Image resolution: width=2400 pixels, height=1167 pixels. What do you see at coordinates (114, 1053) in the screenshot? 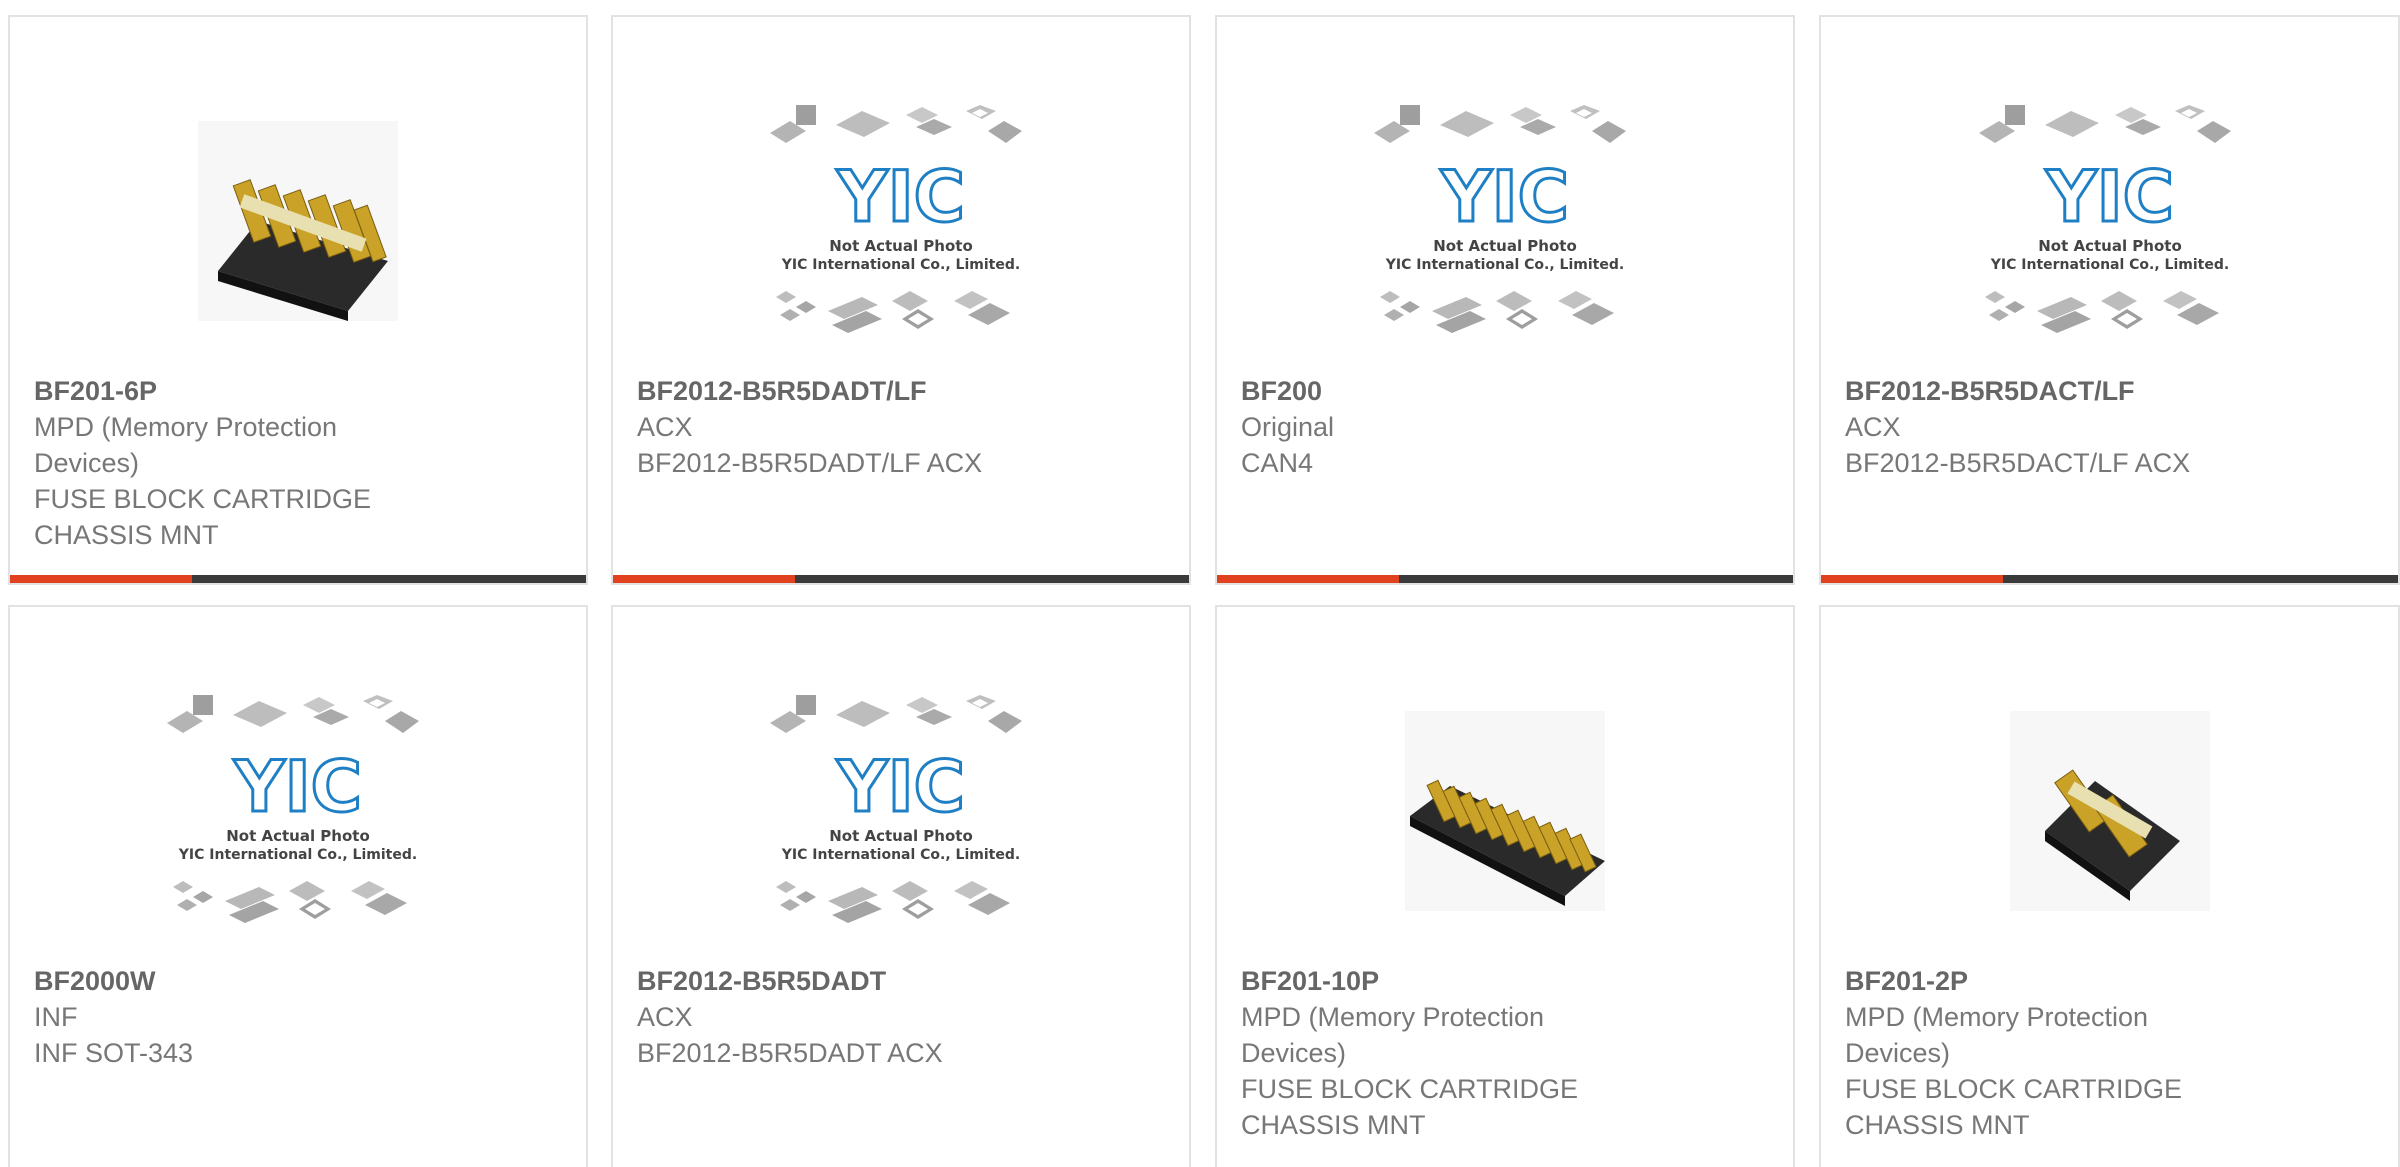
I see `product-detail: INF SOT-343` at bounding box center [114, 1053].